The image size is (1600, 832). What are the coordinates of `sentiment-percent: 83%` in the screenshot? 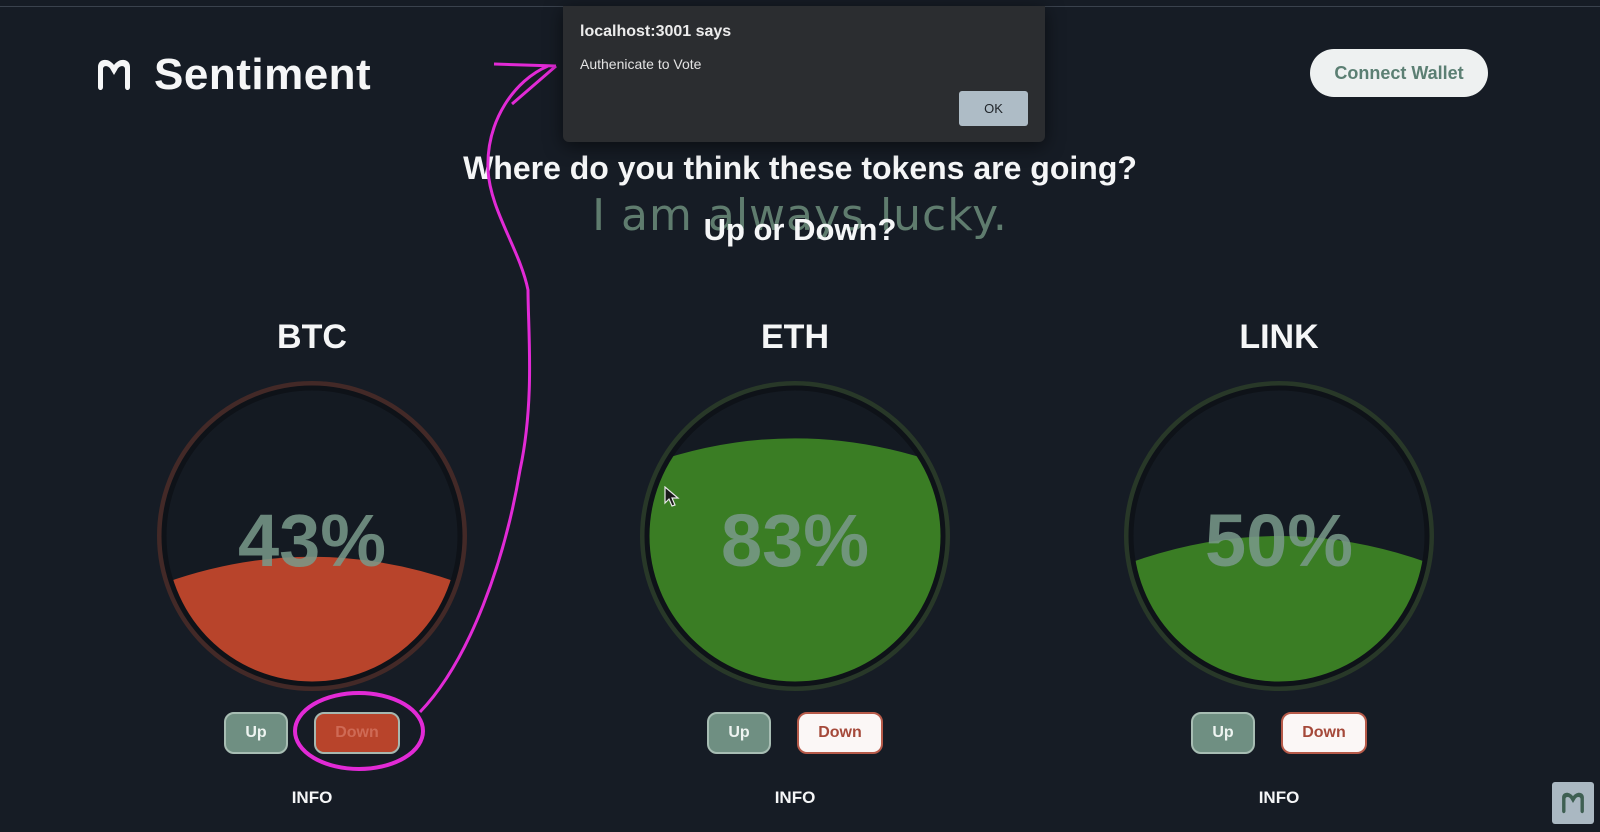 It's located at (795, 540).